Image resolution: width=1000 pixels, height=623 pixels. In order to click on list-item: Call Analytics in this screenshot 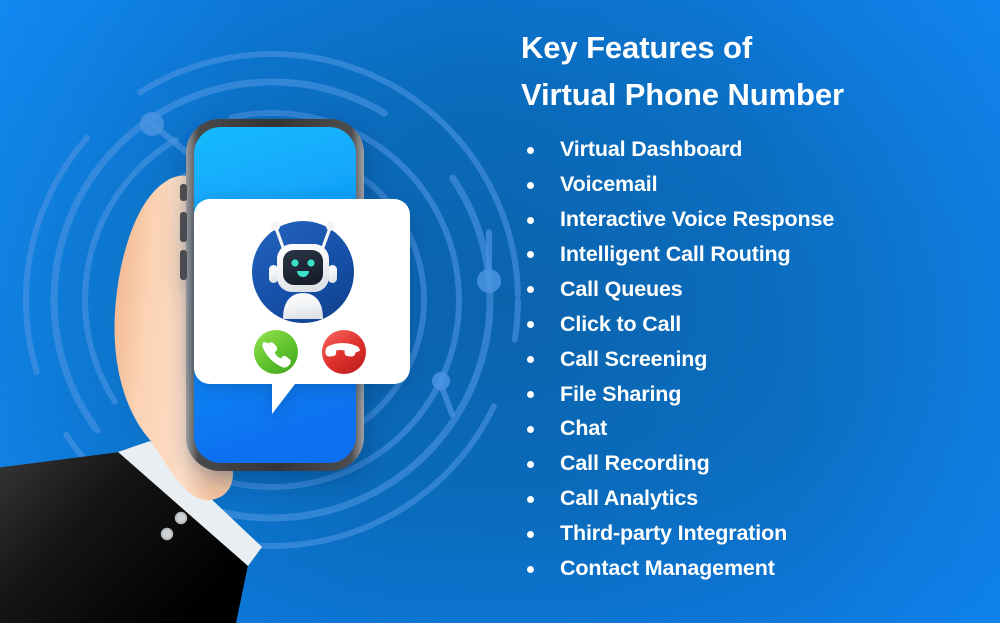, I will do `click(753, 498)`.